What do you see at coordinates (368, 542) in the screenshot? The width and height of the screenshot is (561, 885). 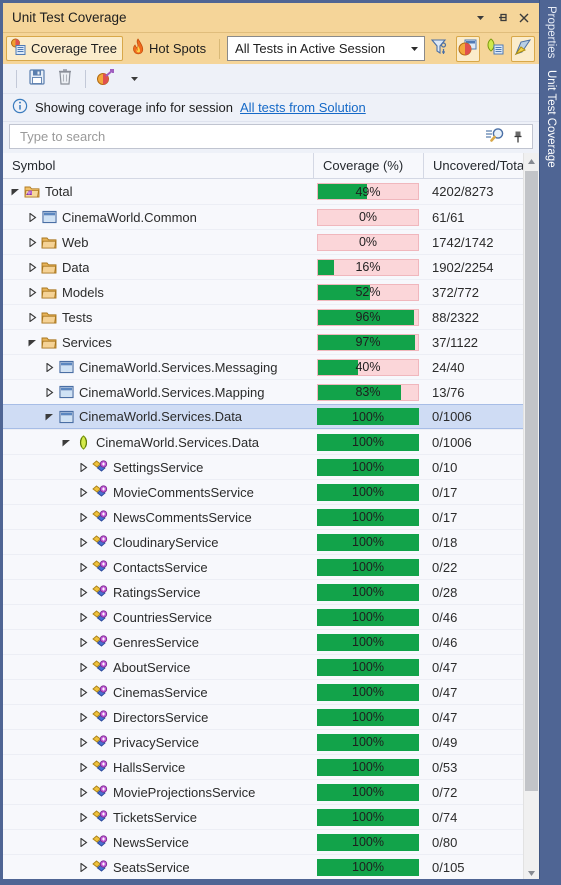 I see `coverage-bar: 100%` at bounding box center [368, 542].